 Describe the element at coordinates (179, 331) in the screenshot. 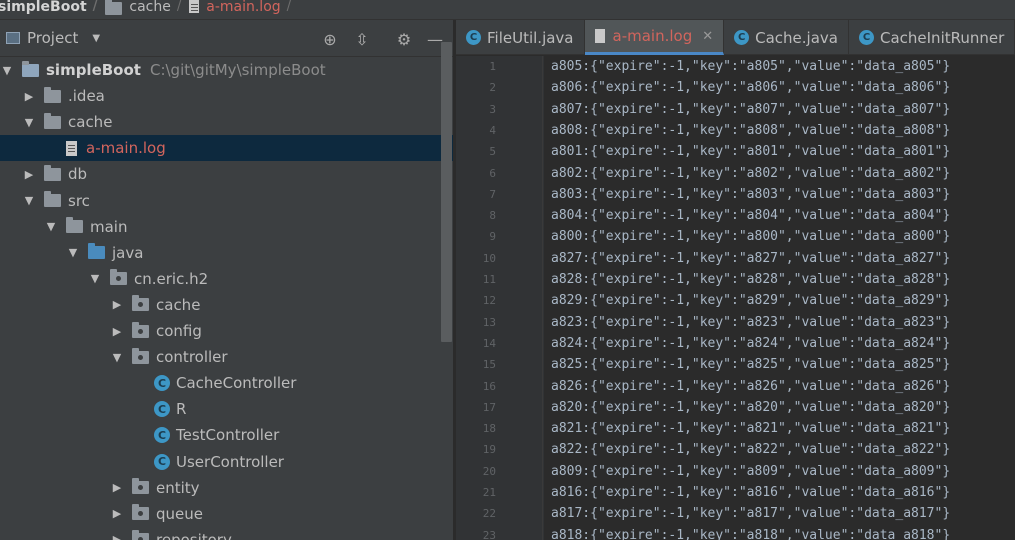

I see `tree-item-label: config` at that location.